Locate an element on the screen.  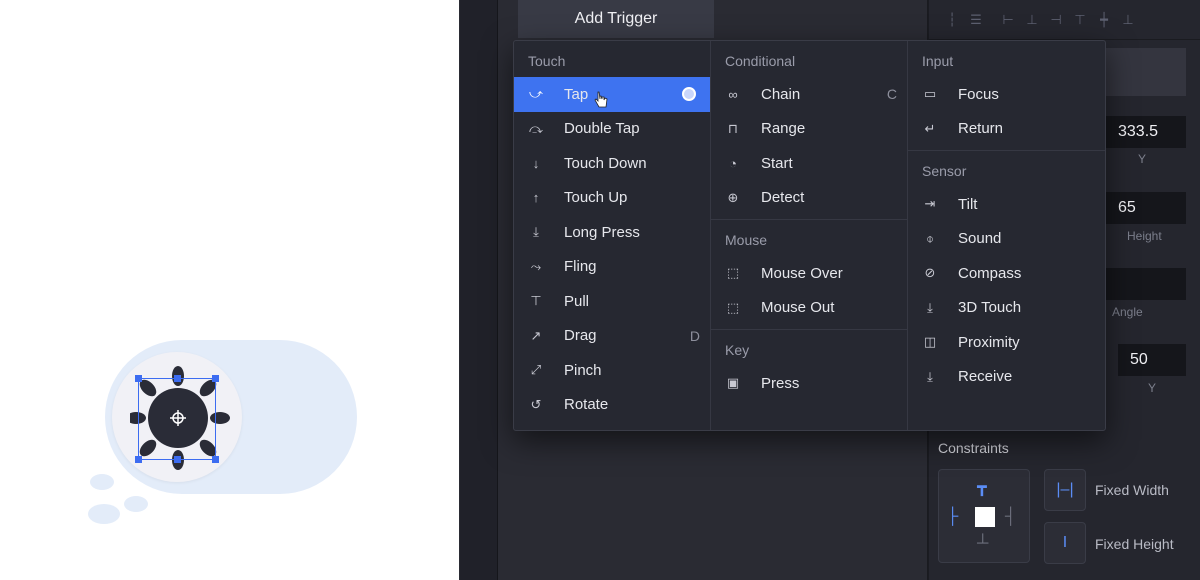
menu-item-tilt: ⇥ Tilt is located at coordinates (1006, 204).